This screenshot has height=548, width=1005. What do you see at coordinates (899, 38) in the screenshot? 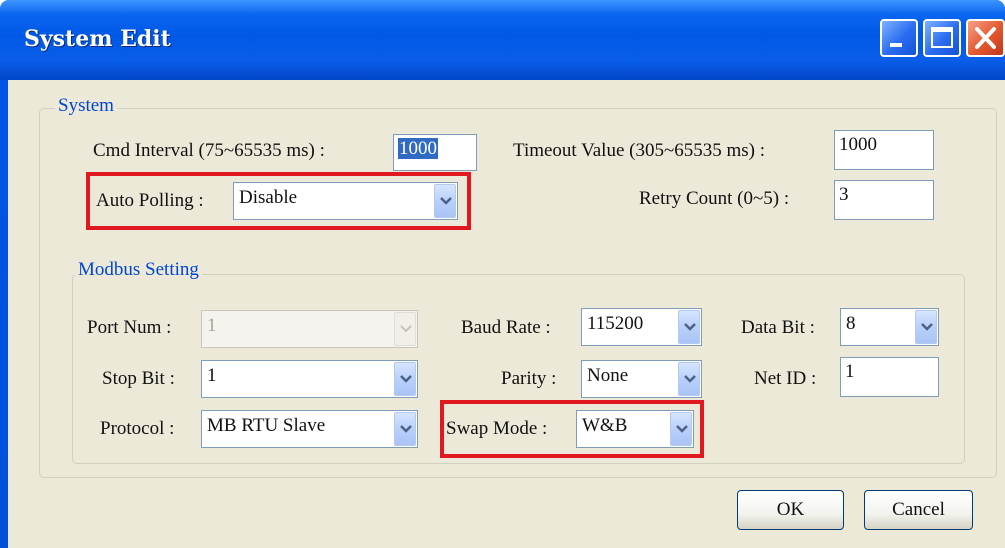
I see `minimize-button` at bounding box center [899, 38].